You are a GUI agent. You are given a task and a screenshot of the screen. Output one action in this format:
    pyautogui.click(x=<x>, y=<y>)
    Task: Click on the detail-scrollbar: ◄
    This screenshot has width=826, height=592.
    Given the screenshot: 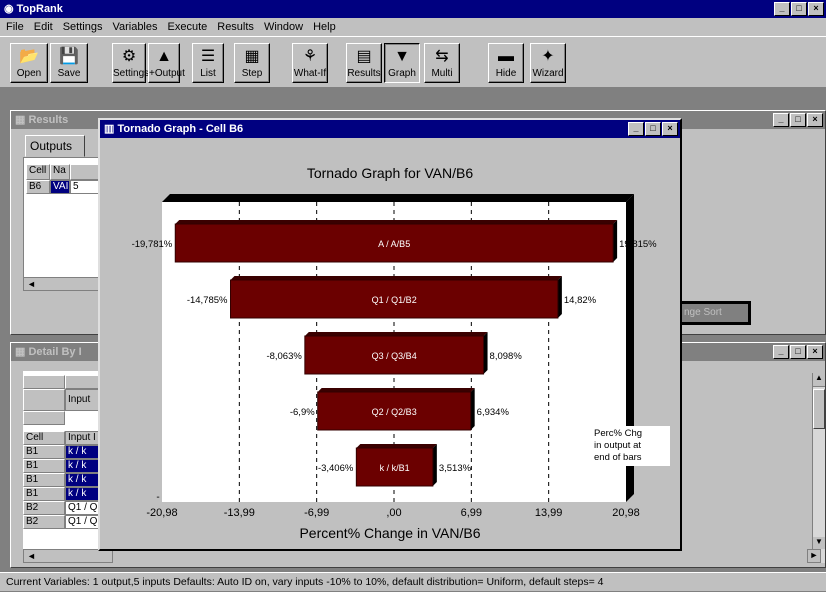 What is the action you would take?
    pyautogui.click(x=68, y=556)
    